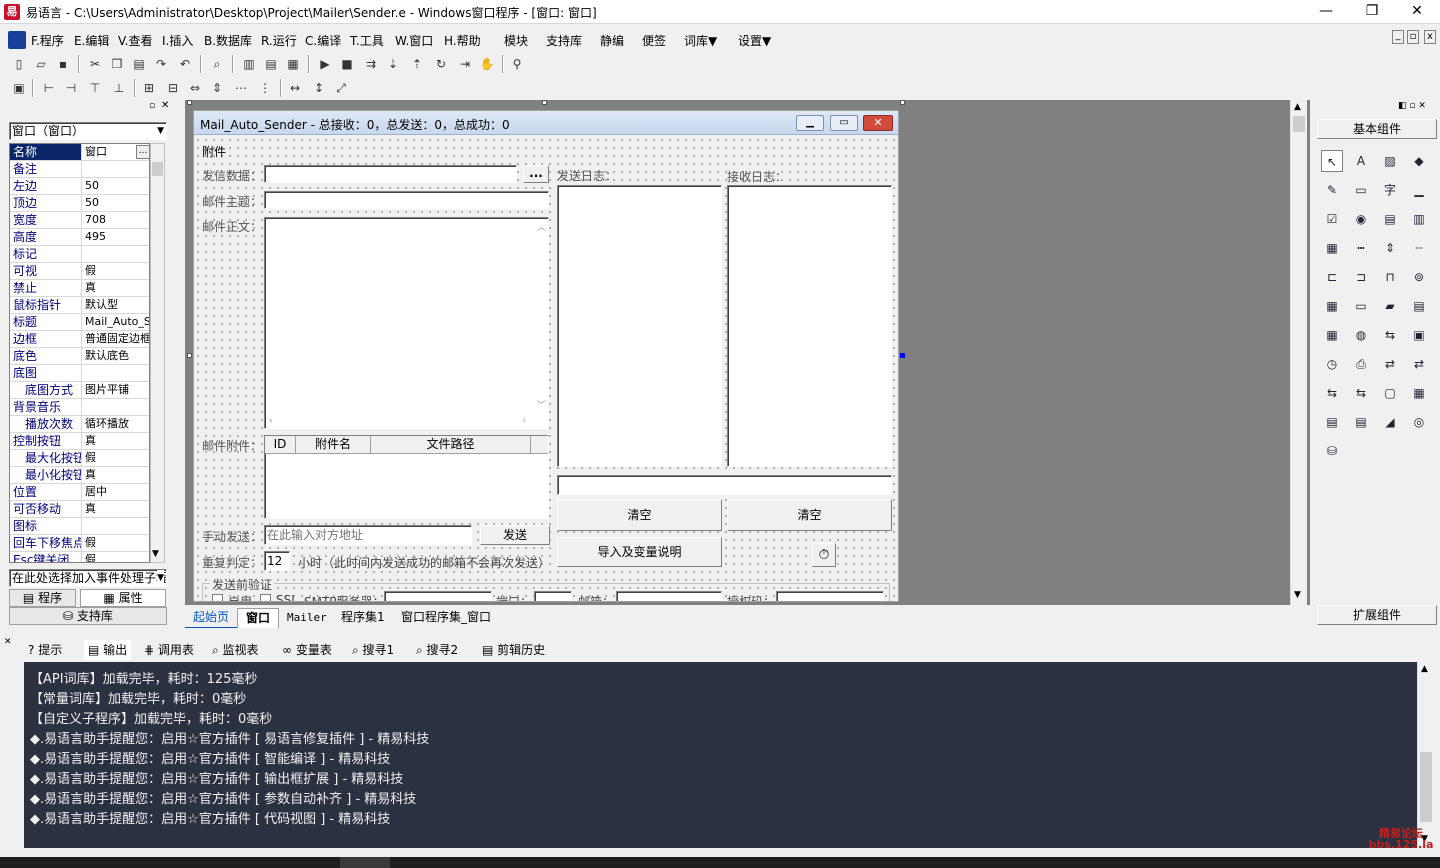 The width and height of the screenshot is (1440, 868). What do you see at coordinates (325, 64) in the screenshot?
I see `run-icon: ▶` at bounding box center [325, 64].